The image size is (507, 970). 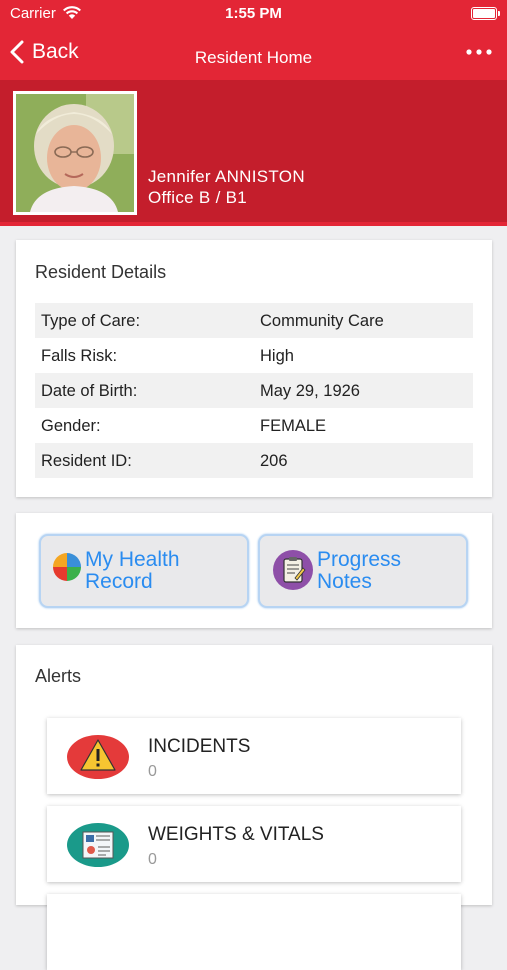 I want to click on detail-key: Resident ID:, so click(x=86, y=461).